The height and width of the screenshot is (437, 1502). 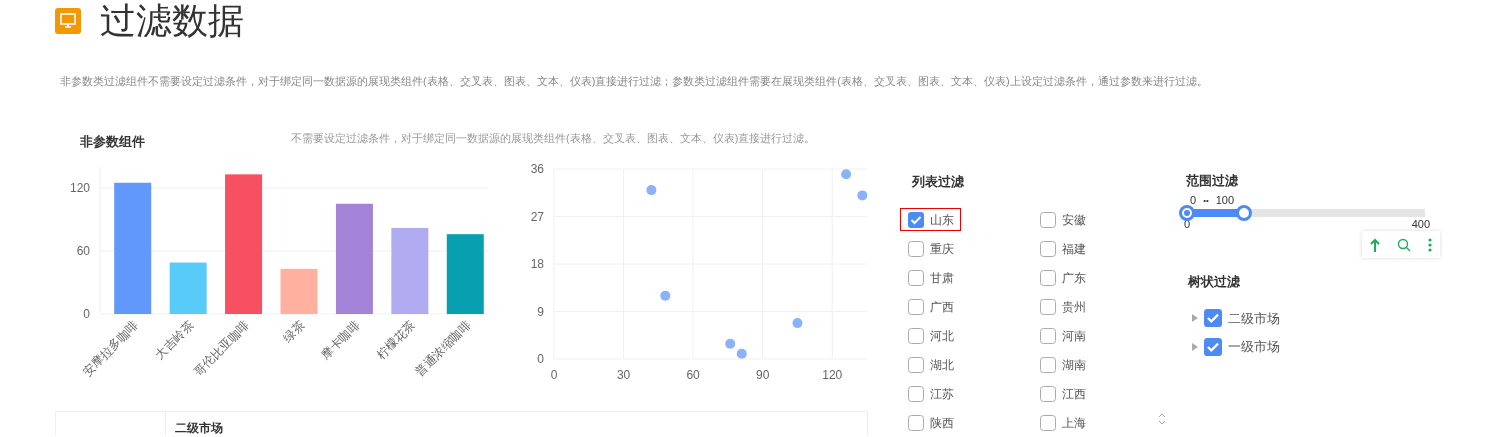 What do you see at coordinates (1212, 180) in the screenshot?
I see `section-title: 范围过滤` at bounding box center [1212, 180].